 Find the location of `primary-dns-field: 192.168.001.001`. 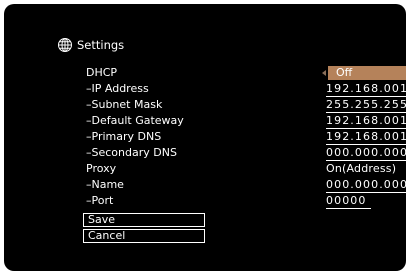

primary-dns-field: 192.168.001.001 is located at coordinates (366, 137).